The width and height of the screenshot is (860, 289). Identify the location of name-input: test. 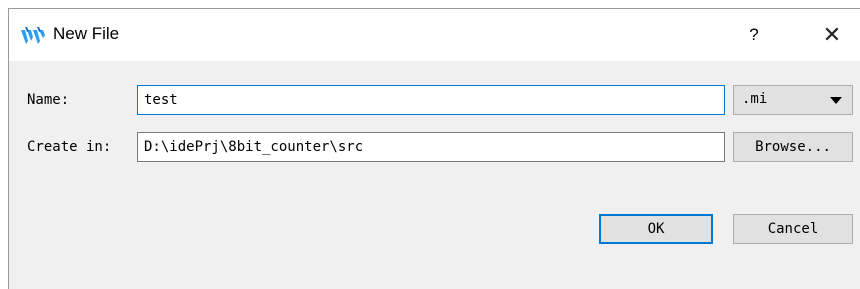
(431, 100).